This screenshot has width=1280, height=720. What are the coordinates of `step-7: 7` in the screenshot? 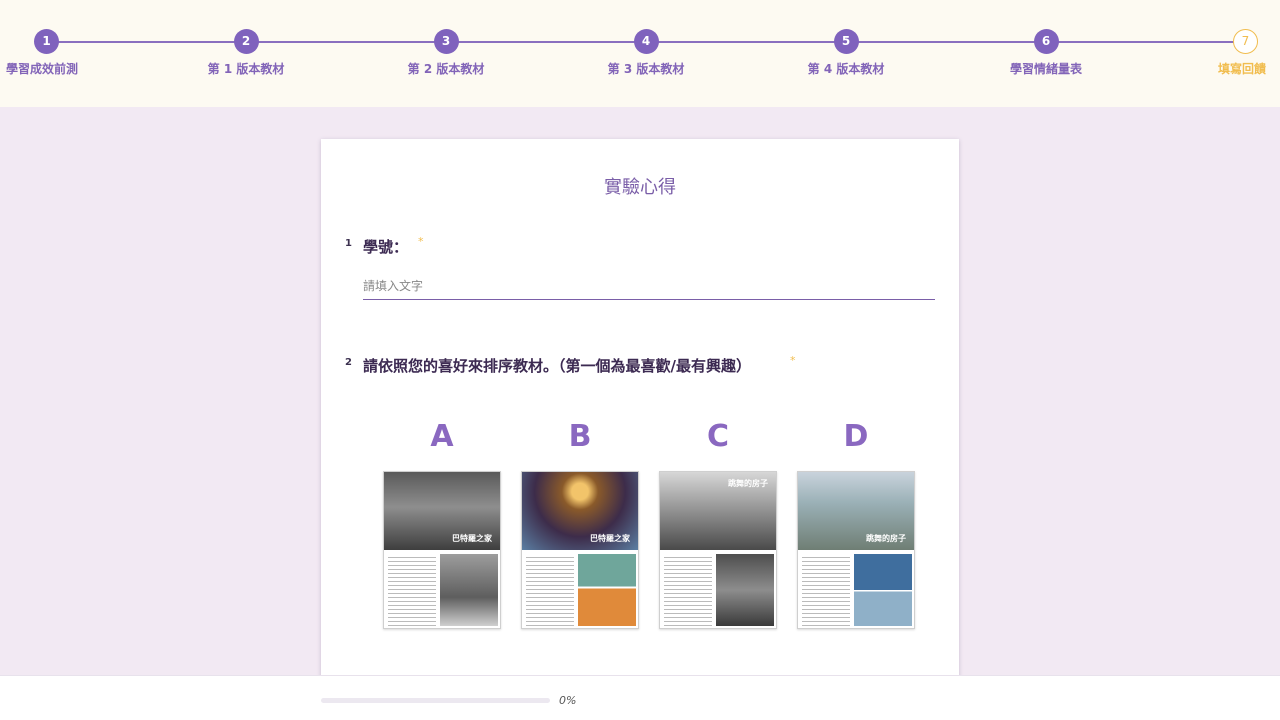 It's located at (1245, 41).